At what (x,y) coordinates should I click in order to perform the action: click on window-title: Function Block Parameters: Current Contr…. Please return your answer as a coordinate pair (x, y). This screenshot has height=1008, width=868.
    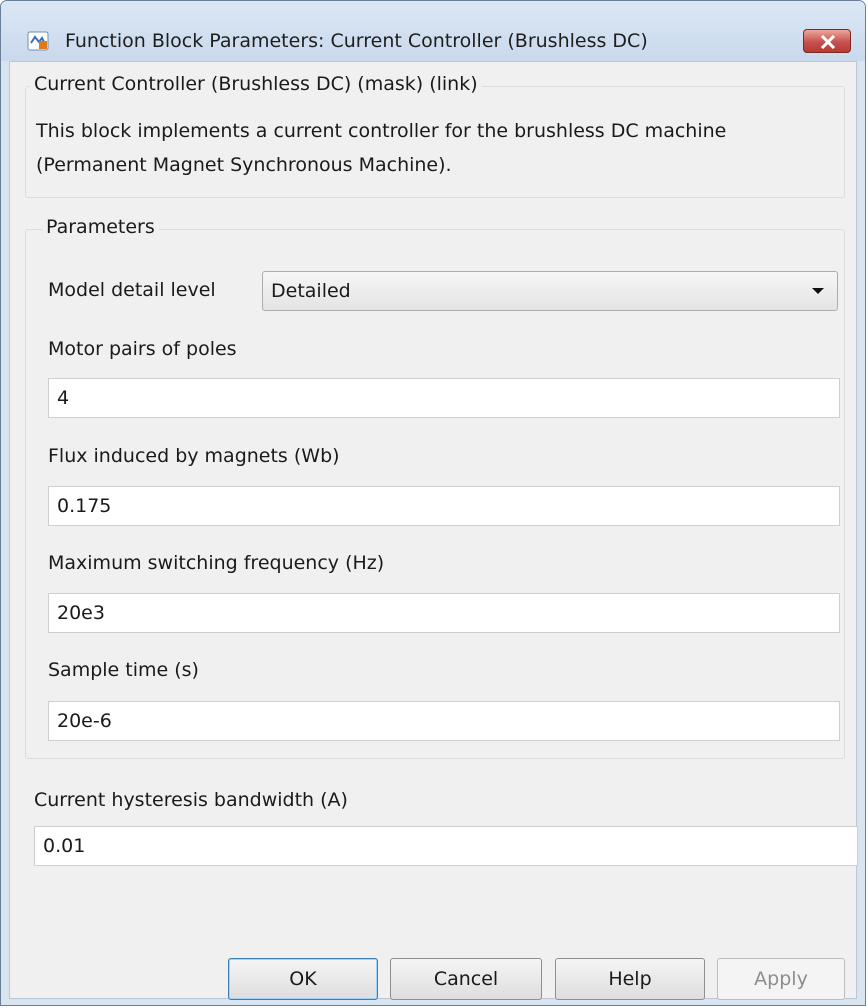
    Looking at the image, I should click on (356, 41).